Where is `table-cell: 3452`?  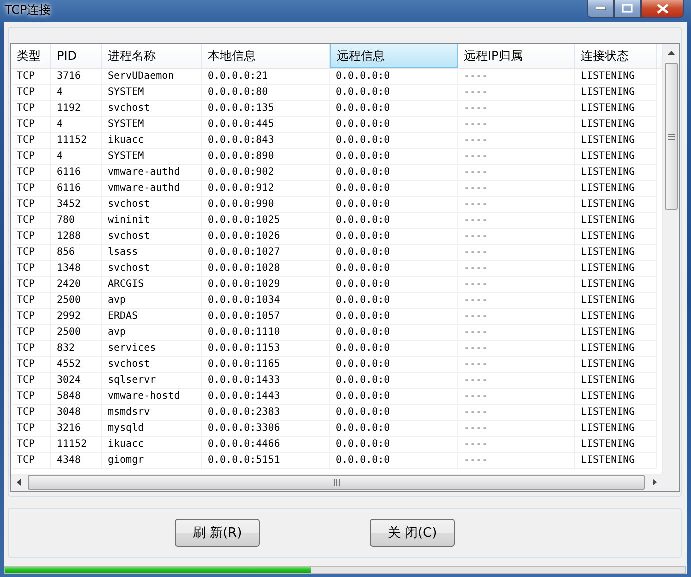 table-cell: 3452 is located at coordinates (76, 205).